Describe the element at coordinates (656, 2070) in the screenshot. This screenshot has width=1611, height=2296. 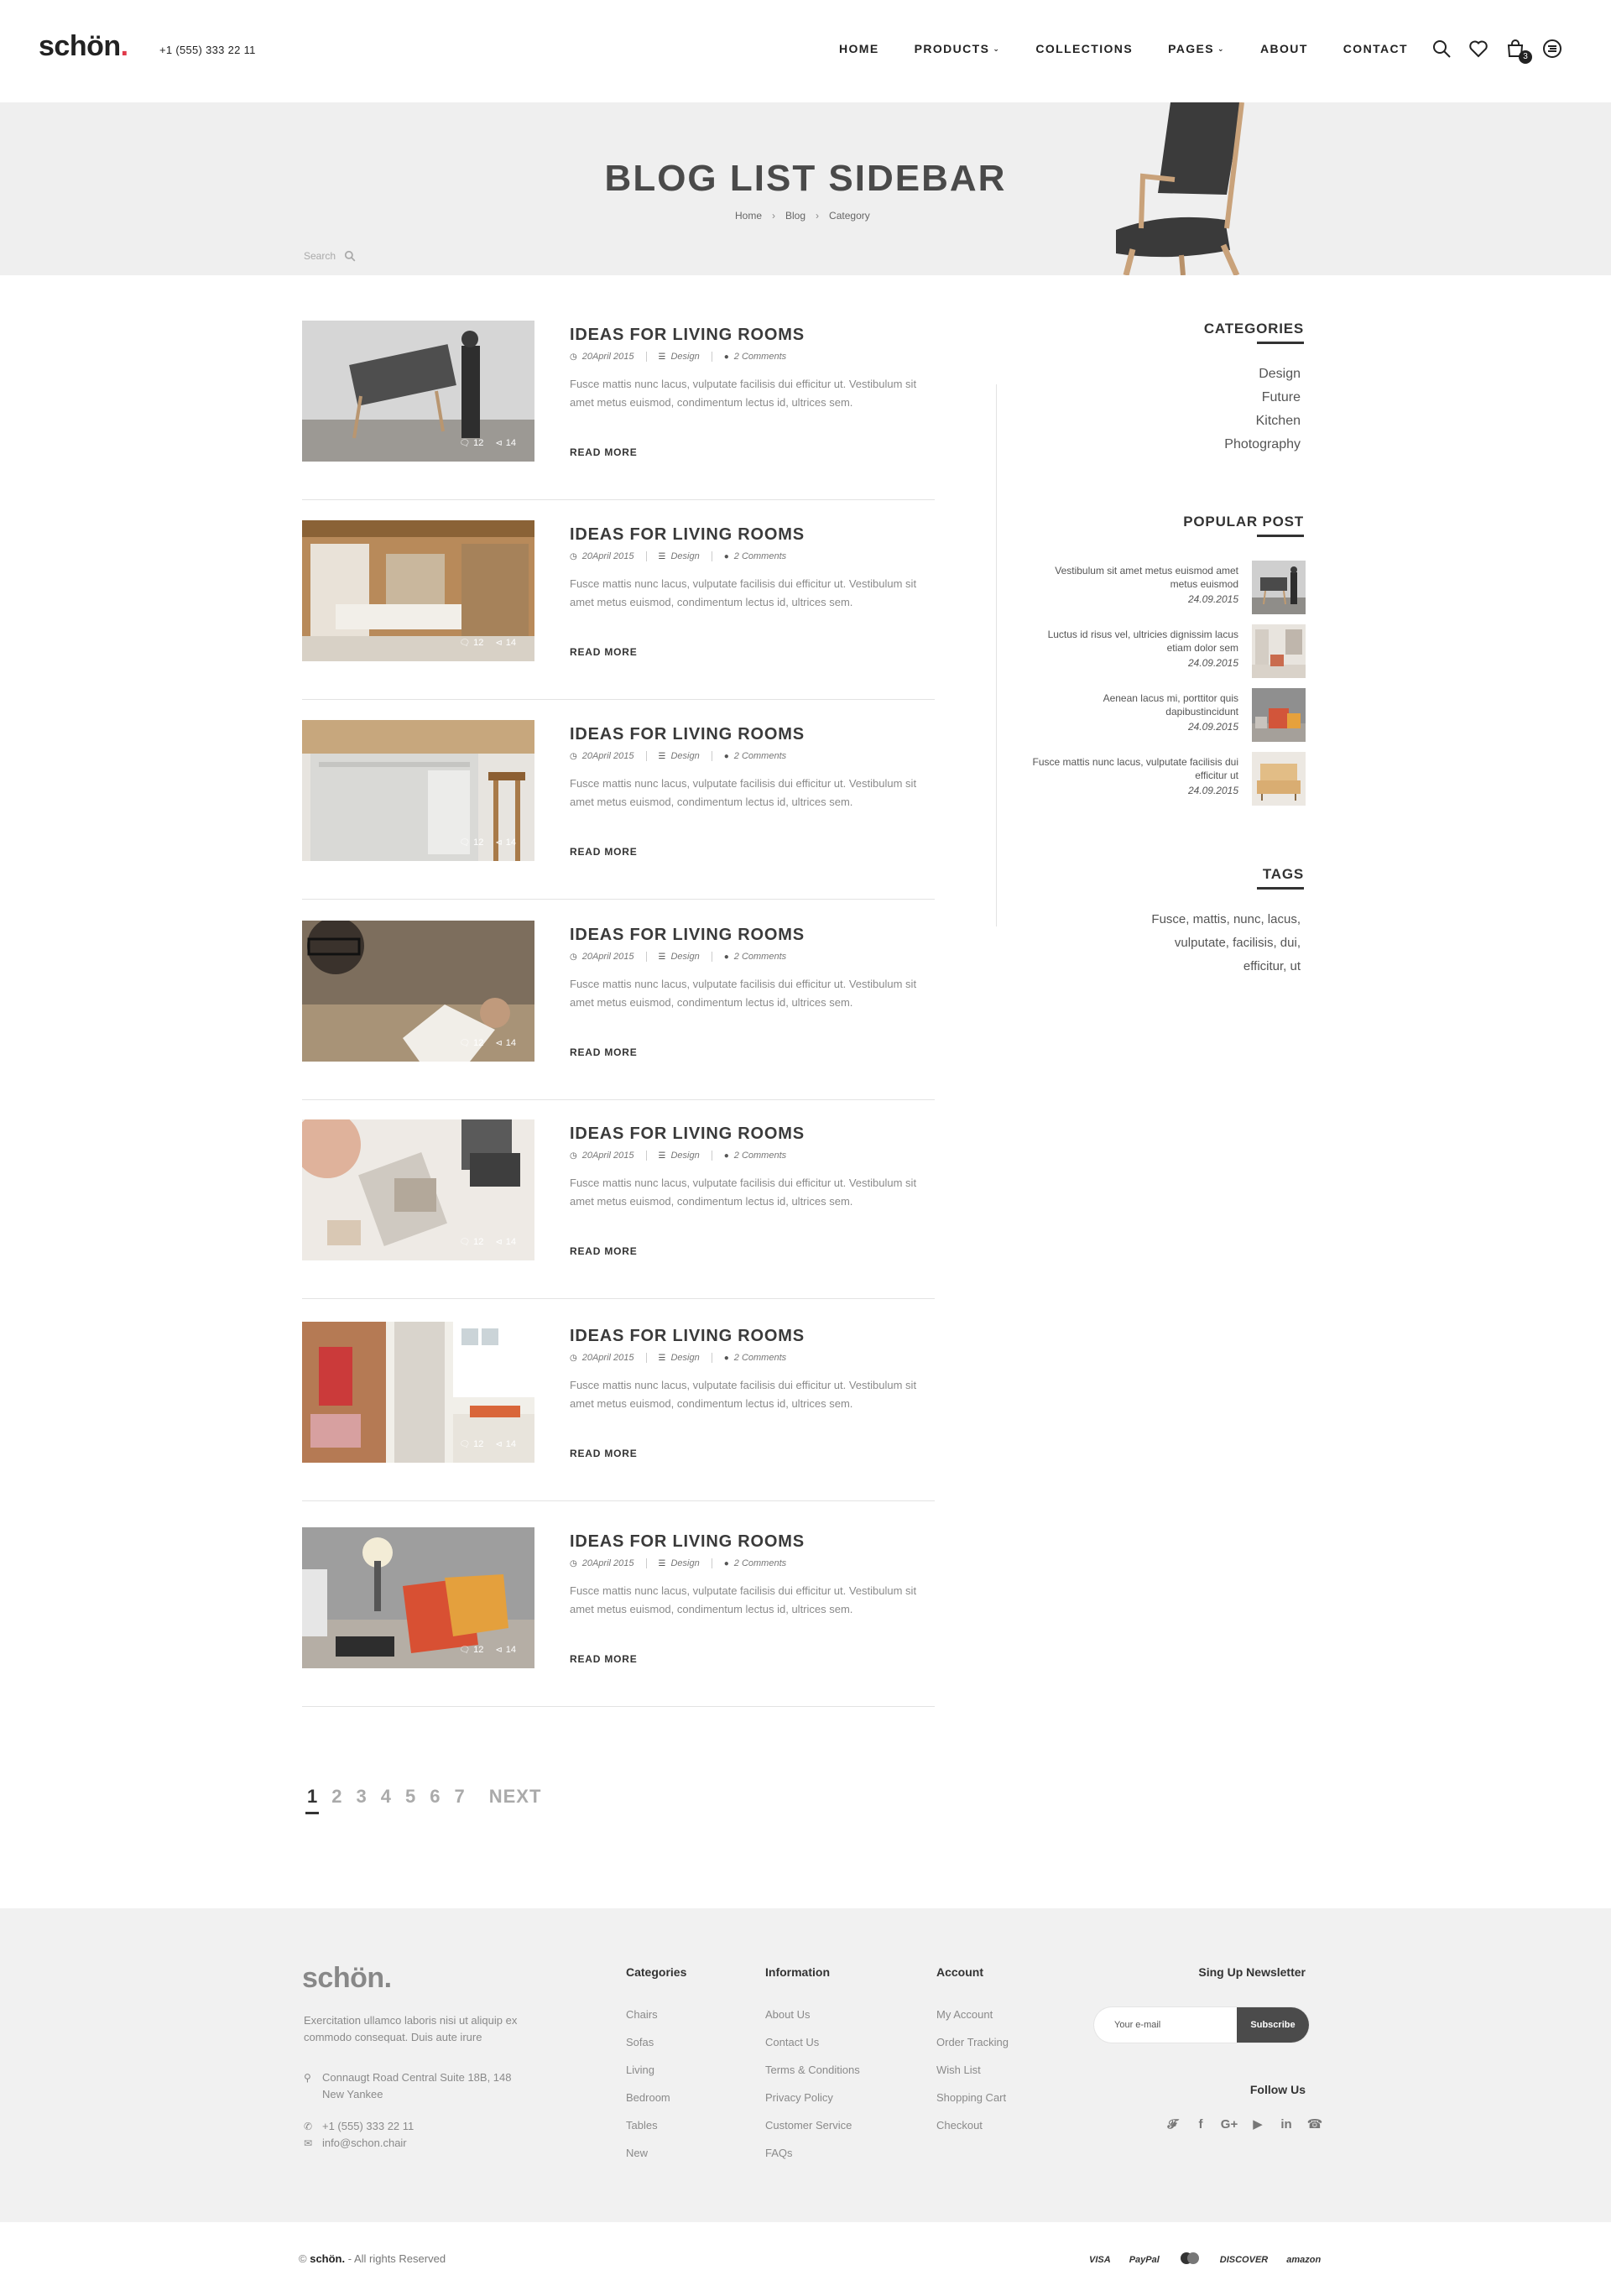
I see `footer-link: Living` at that location.